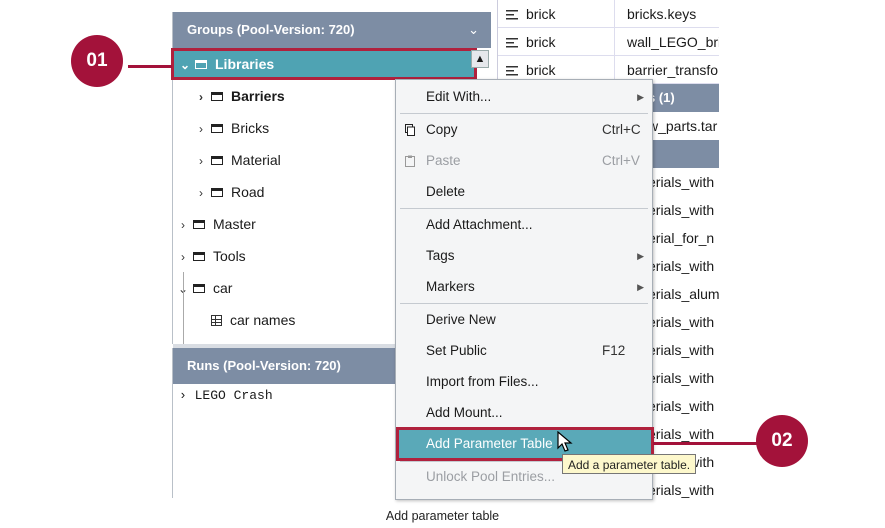 The image size is (885, 528). What do you see at coordinates (245, 320) in the screenshot?
I see `tree-item-car-names: car names` at bounding box center [245, 320].